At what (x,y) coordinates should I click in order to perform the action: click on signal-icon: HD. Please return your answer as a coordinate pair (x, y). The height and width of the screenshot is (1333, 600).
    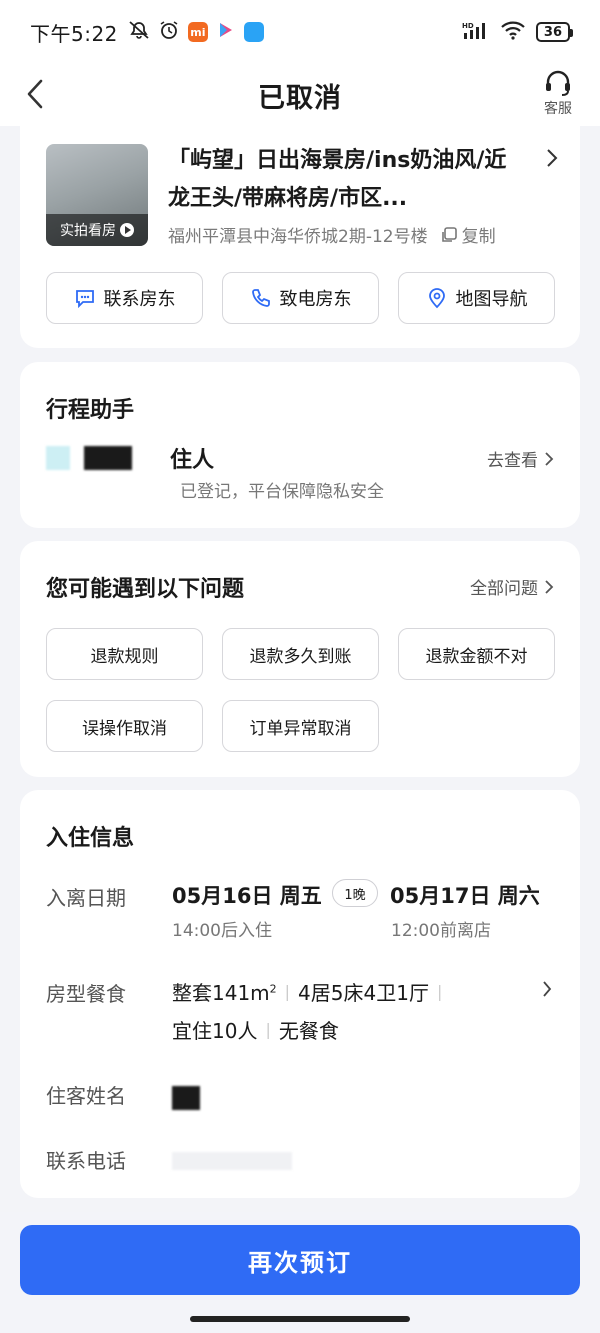
    Looking at the image, I should click on (476, 32).